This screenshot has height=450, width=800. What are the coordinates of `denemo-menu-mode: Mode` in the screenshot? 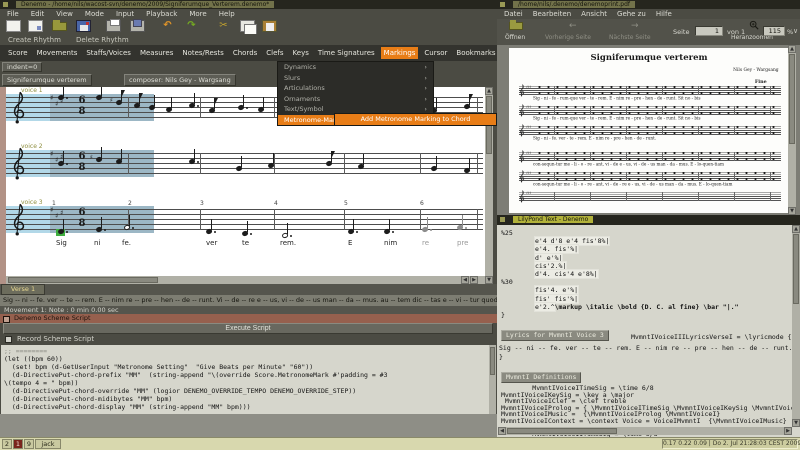 It's located at (94, 14).